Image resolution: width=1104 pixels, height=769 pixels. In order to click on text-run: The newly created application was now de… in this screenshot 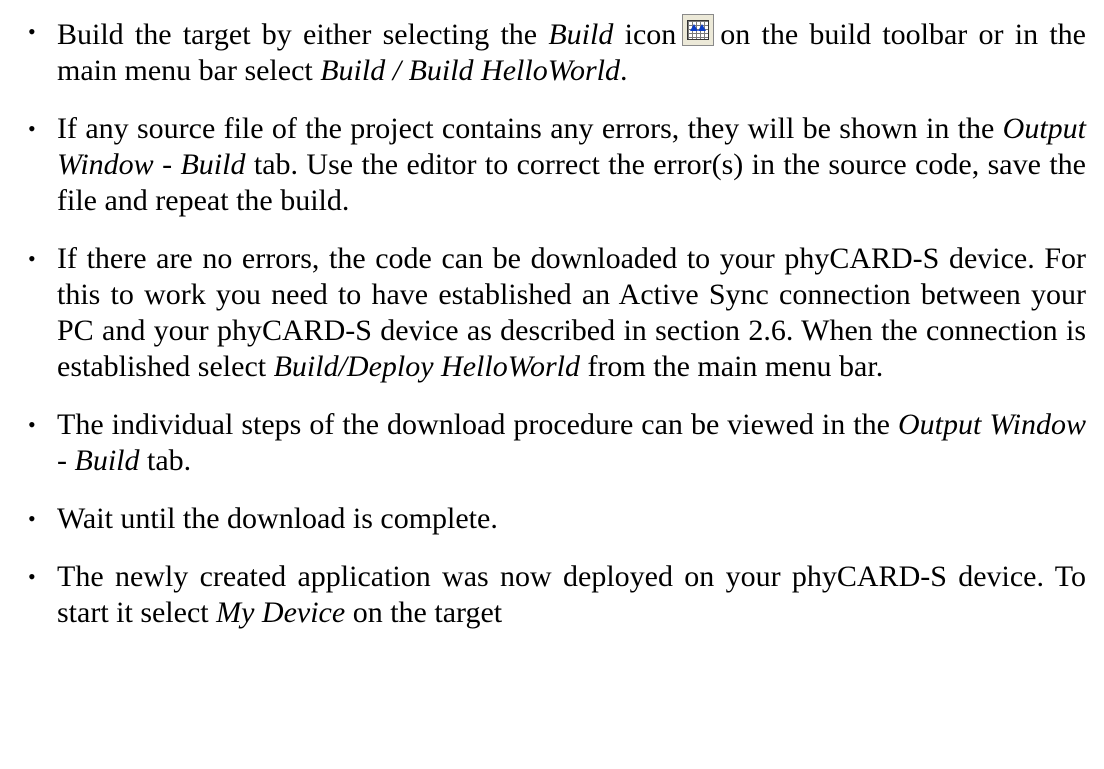, I will do `click(571, 594)`.